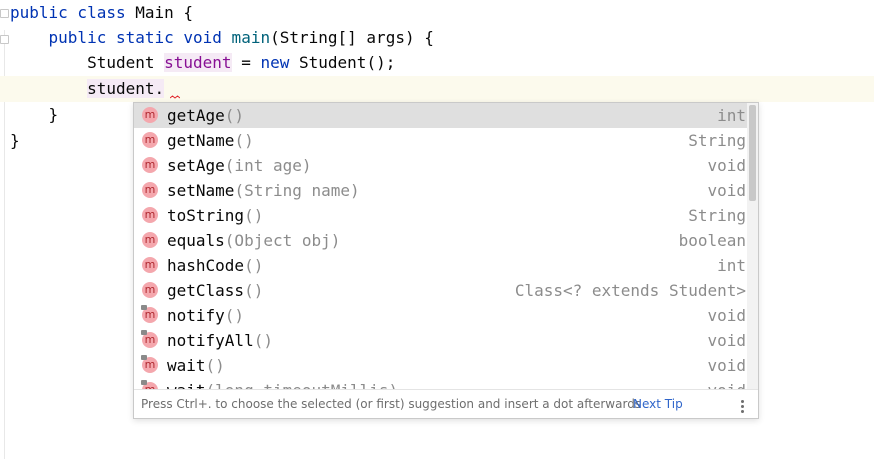 The height and width of the screenshot is (459, 874). What do you see at coordinates (712, 240) in the screenshot?
I see `completion-return-type: boolean` at bounding box center [712, 240].